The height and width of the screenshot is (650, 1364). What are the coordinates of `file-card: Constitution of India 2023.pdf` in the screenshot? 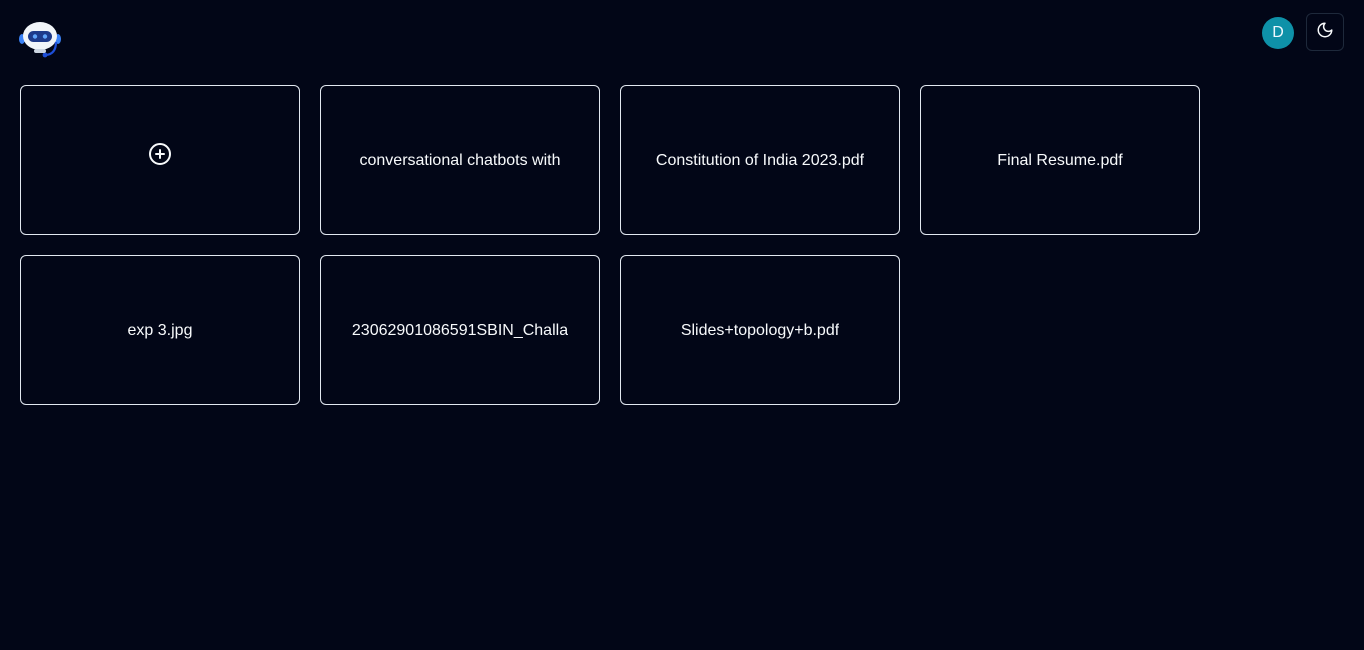 It's located at (760, 160).